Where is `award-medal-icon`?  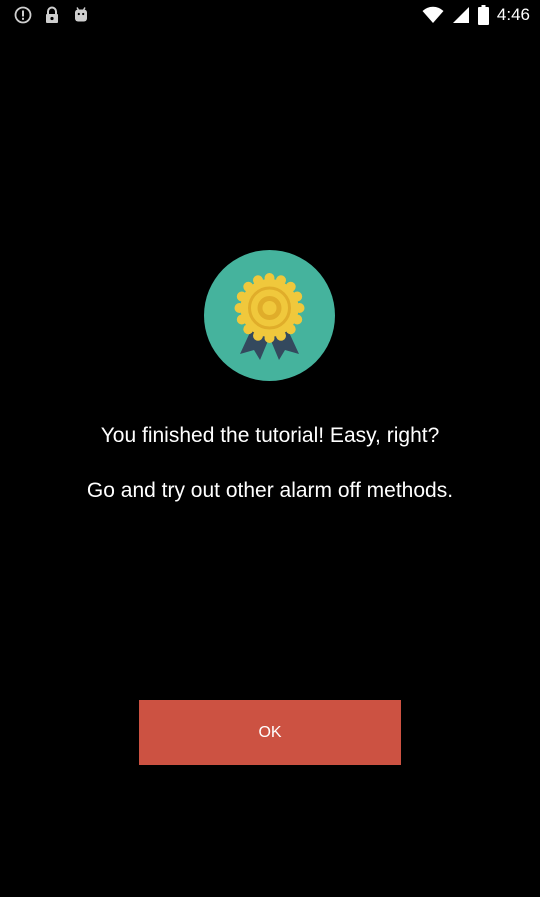
award-medal-icon is located at coordinates (269, 315).